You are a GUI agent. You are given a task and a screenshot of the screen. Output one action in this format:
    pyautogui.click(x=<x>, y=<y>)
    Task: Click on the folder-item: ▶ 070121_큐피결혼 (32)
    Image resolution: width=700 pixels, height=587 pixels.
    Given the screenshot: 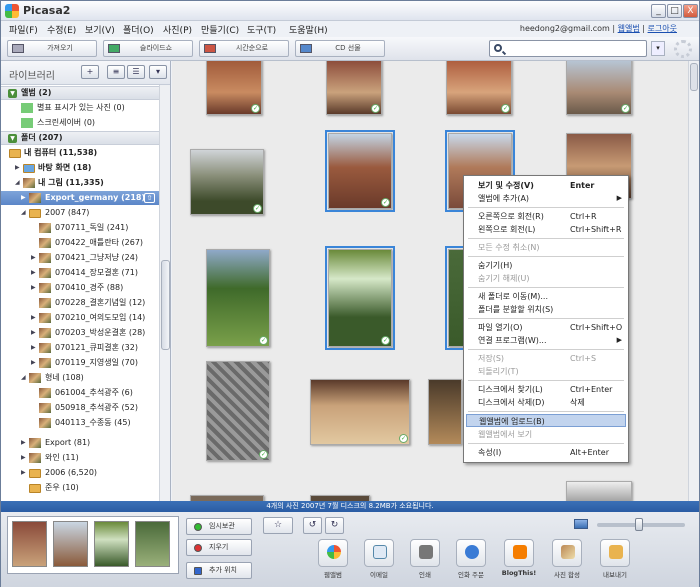 What is the action you would take?
    pyautogui.click(x=80, y=348)
    